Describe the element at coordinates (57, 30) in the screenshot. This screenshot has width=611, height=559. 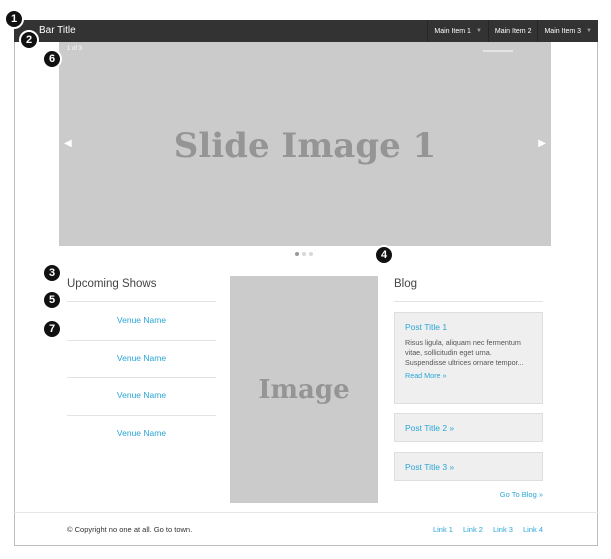
I see `bar-title: Bar Title` at that location.